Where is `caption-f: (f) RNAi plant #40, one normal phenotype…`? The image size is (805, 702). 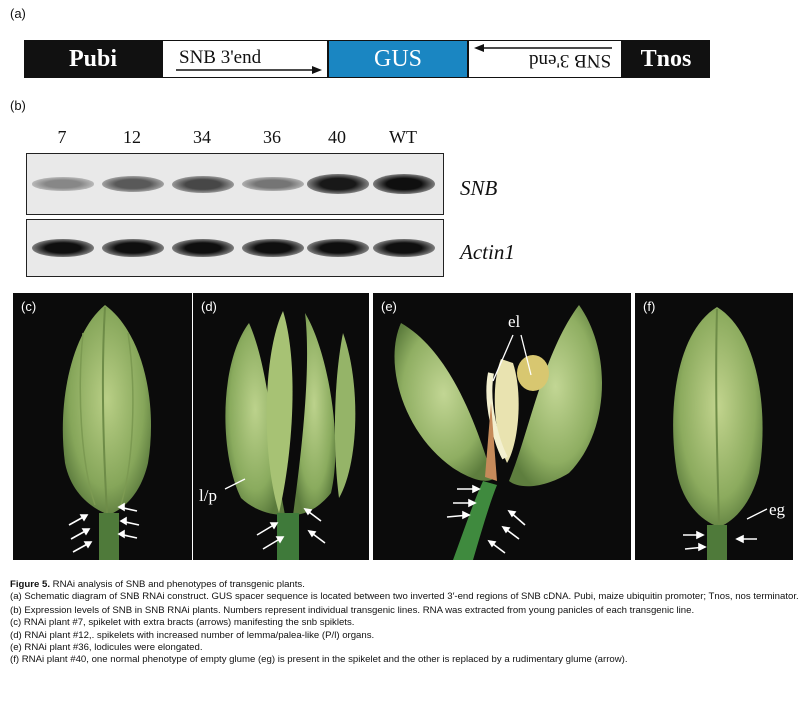 caption-f: (f) RNAi plant #40, one normal phenotype… is located at coordinates (319, 660).